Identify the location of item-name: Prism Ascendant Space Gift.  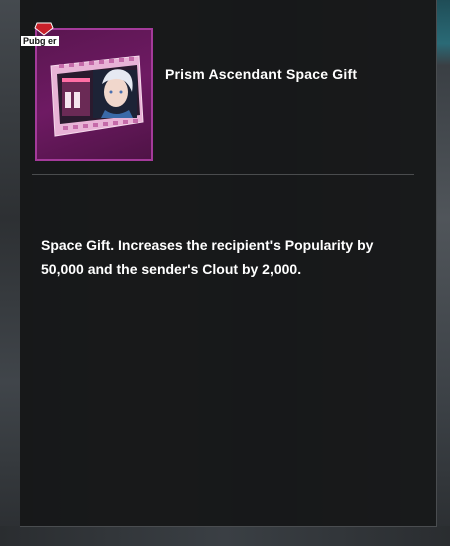
(261, 74).